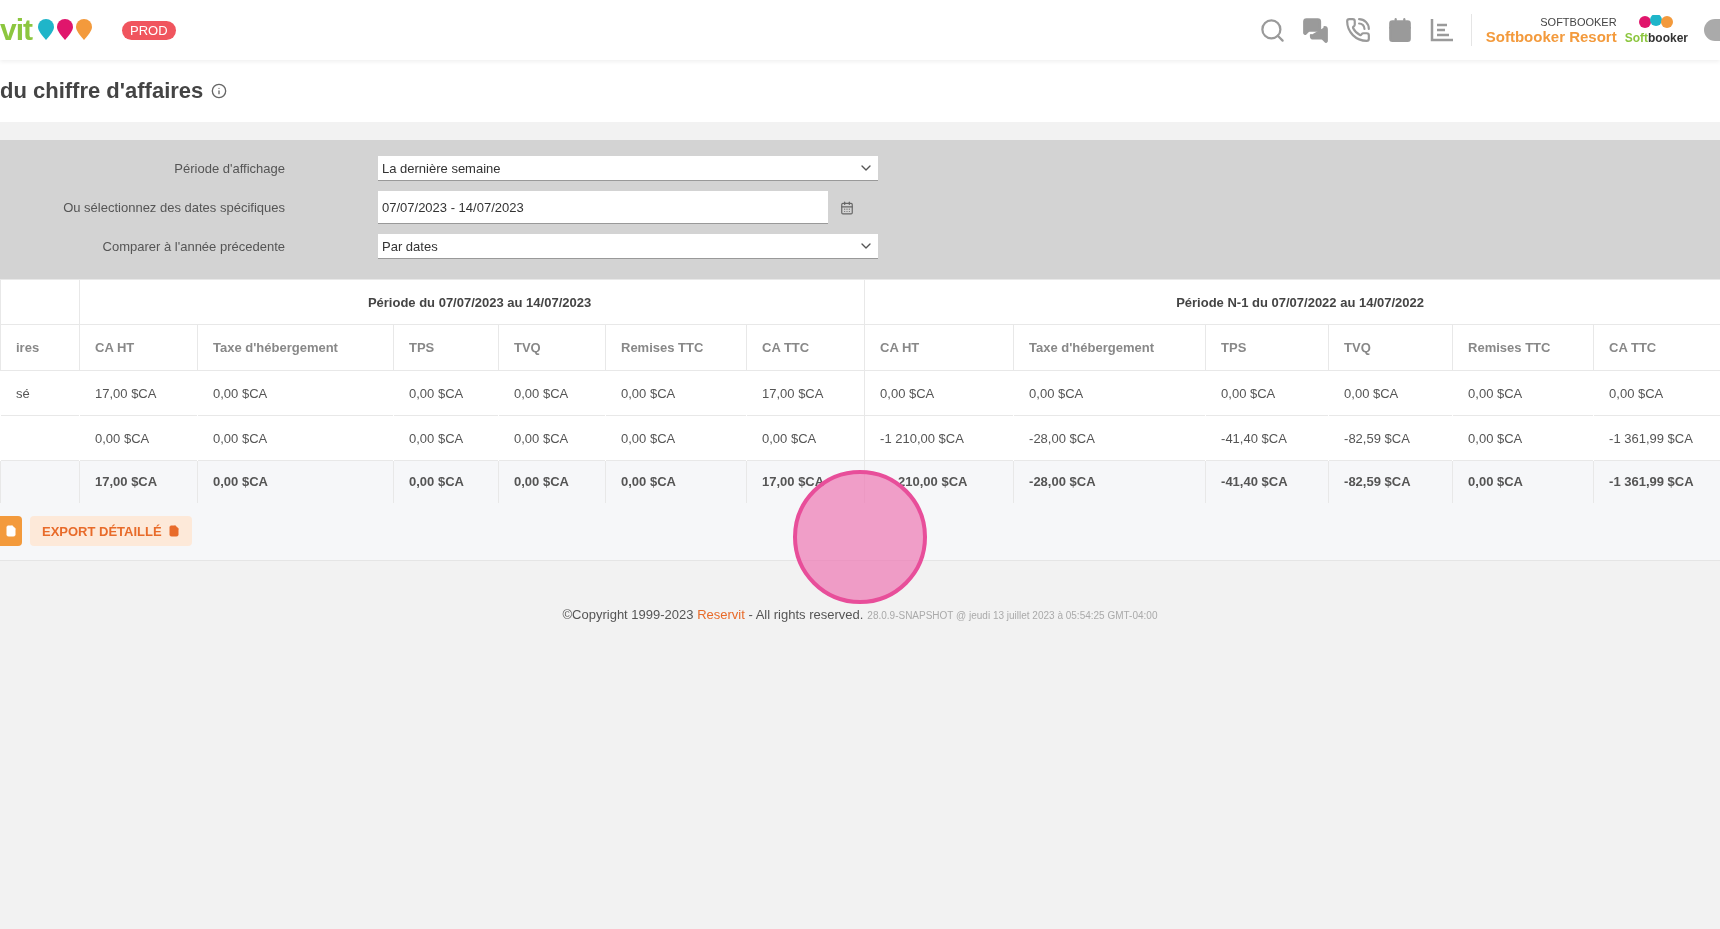  I want to click on field-label: Période d'affichage, so click(229, 168).